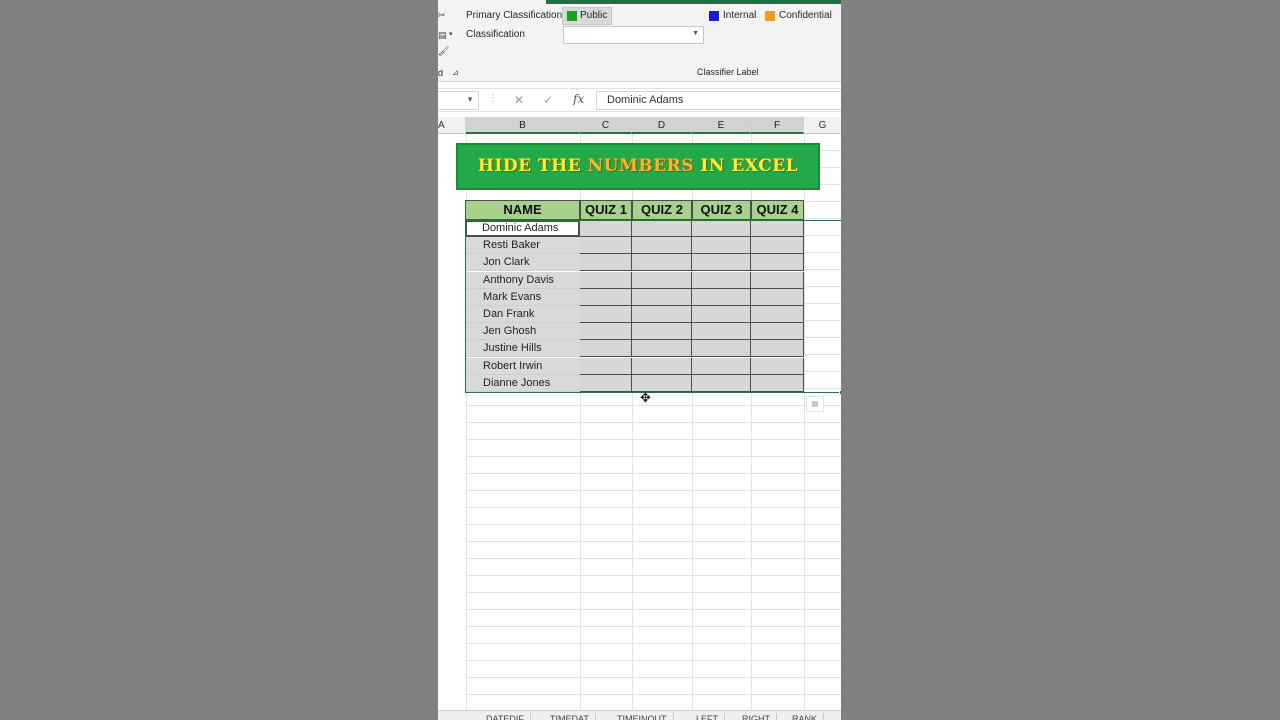 Image resolution: width=1280 pixels, height=720 pixels. I want to click on column-header-b: B, so click(523, 125).